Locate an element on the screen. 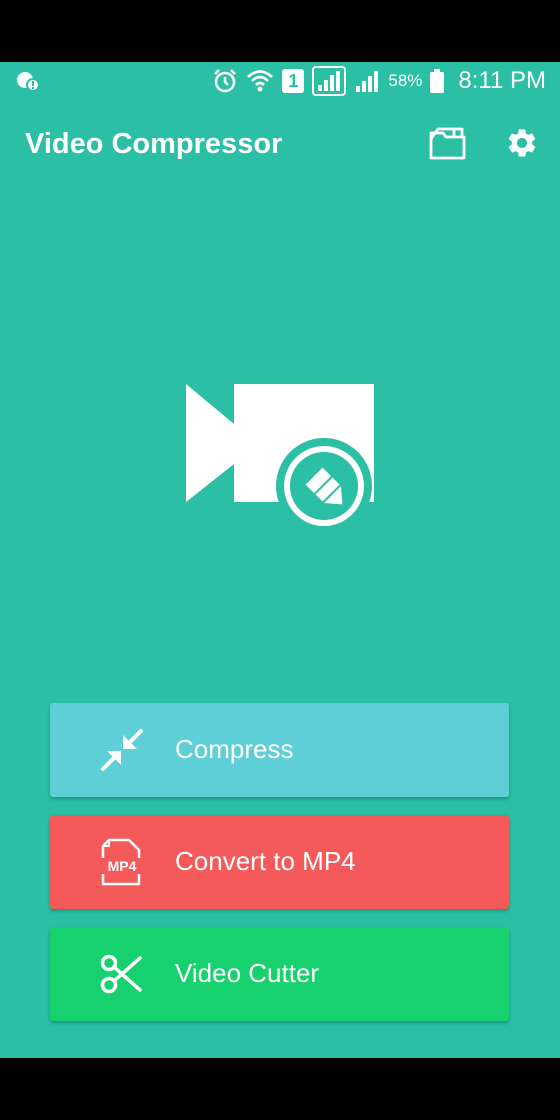 This screenshot has height=1120, width=560. top-letterbox is located at coordinates (280, 31).